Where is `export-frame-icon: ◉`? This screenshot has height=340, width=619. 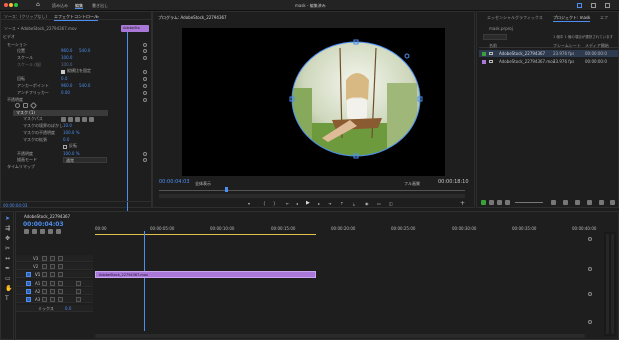 export-frame-icon: ◉ is located at coordinates (367, 203).